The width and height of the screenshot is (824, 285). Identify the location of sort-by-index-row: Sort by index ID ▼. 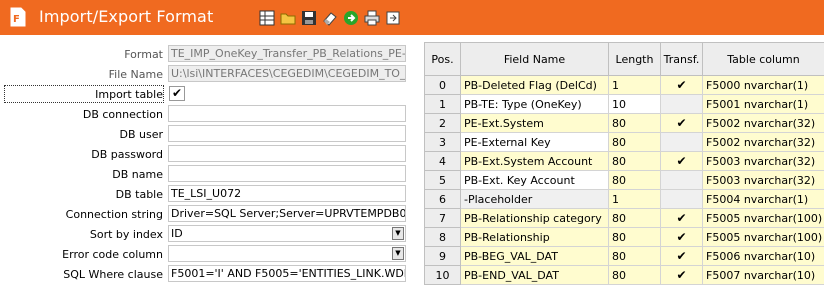
(209, 234).